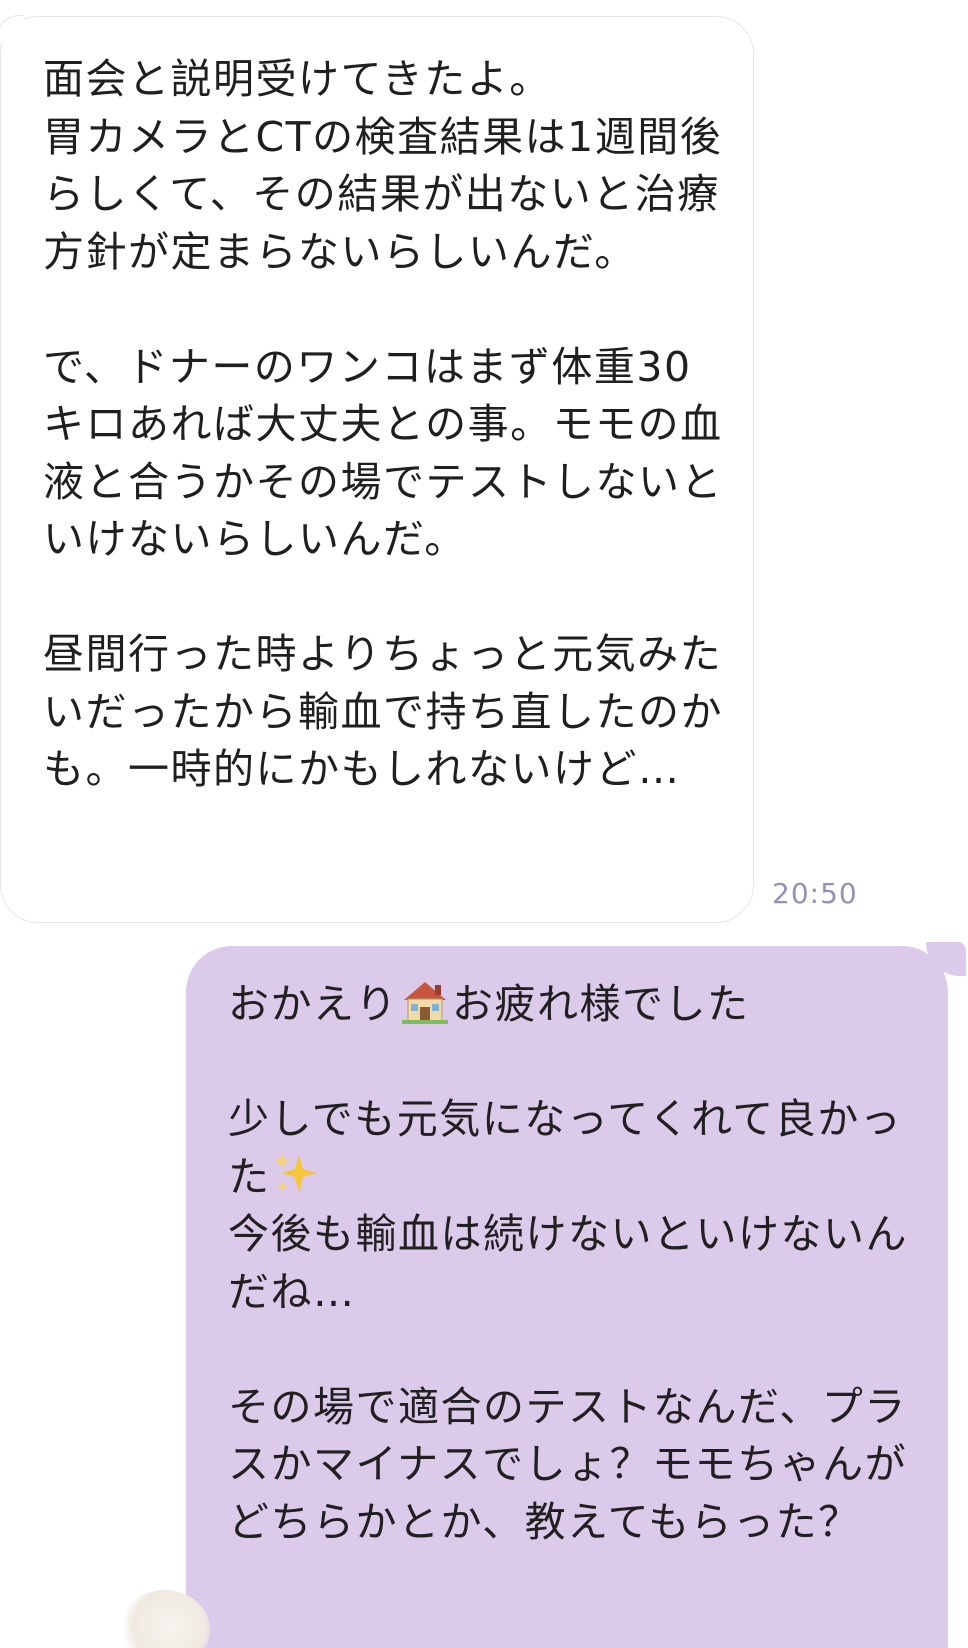  What do you see at coordinates (296, 1174) in the screenshot?
I see `sparkles-icon` at bounding box center [296, 1174].